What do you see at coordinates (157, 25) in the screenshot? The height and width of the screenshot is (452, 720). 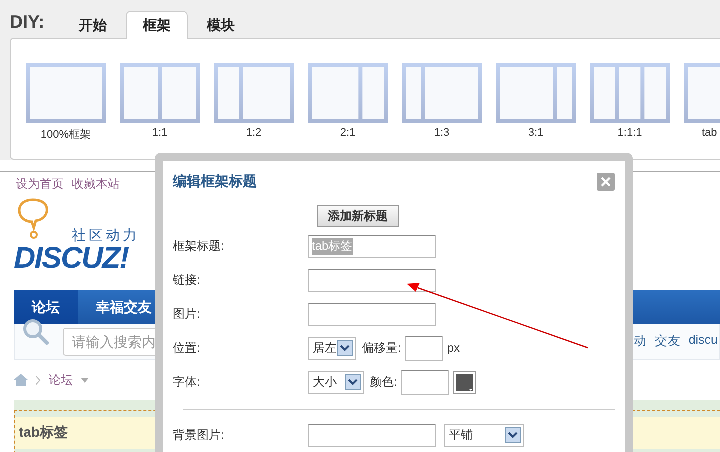 I see `tab: 框架` at bounding box center [157, 25].